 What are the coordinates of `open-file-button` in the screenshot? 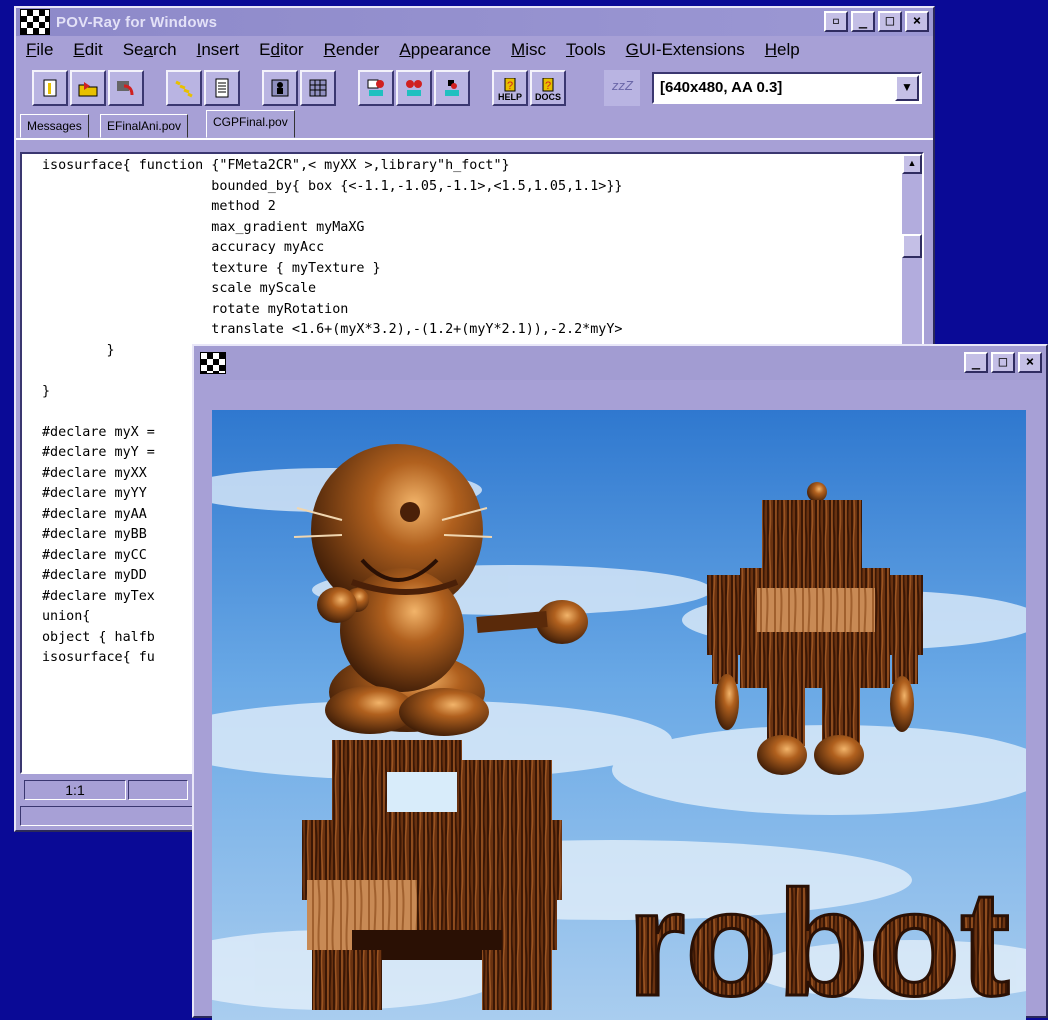 It's located at (88, 88).